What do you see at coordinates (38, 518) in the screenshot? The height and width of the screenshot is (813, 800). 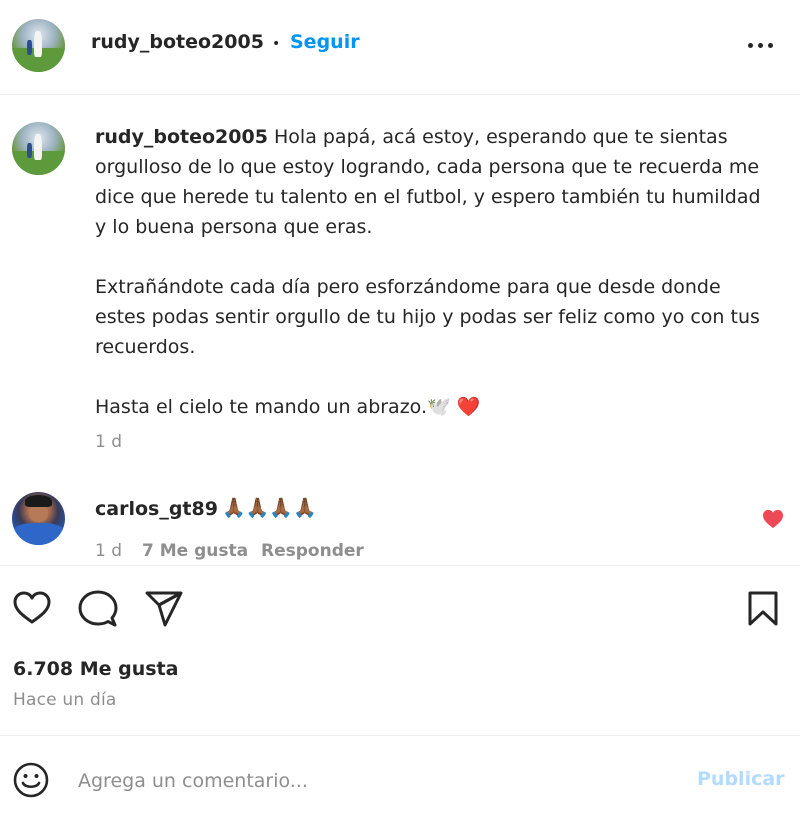 I see `commenter-avatar` at bounding box center [38, 518].